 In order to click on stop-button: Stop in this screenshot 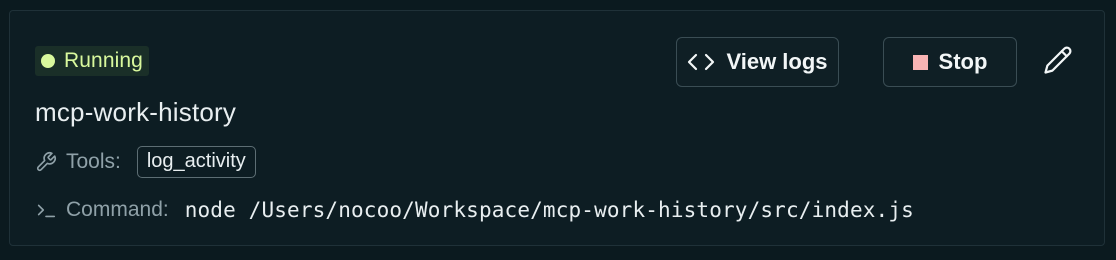, I will do `click(950, 62)`.